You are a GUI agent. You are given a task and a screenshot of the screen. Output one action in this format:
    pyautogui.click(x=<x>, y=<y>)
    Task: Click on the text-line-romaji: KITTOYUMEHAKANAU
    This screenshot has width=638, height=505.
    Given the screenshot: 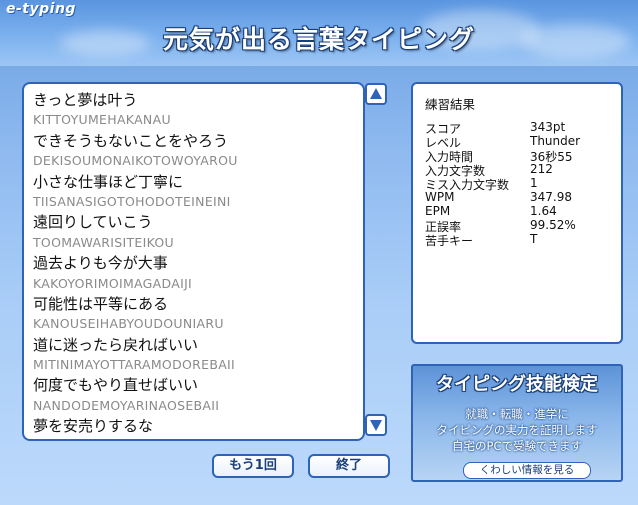 What is the action you would take?
    pyautogui.click(x=102, y=120)
    